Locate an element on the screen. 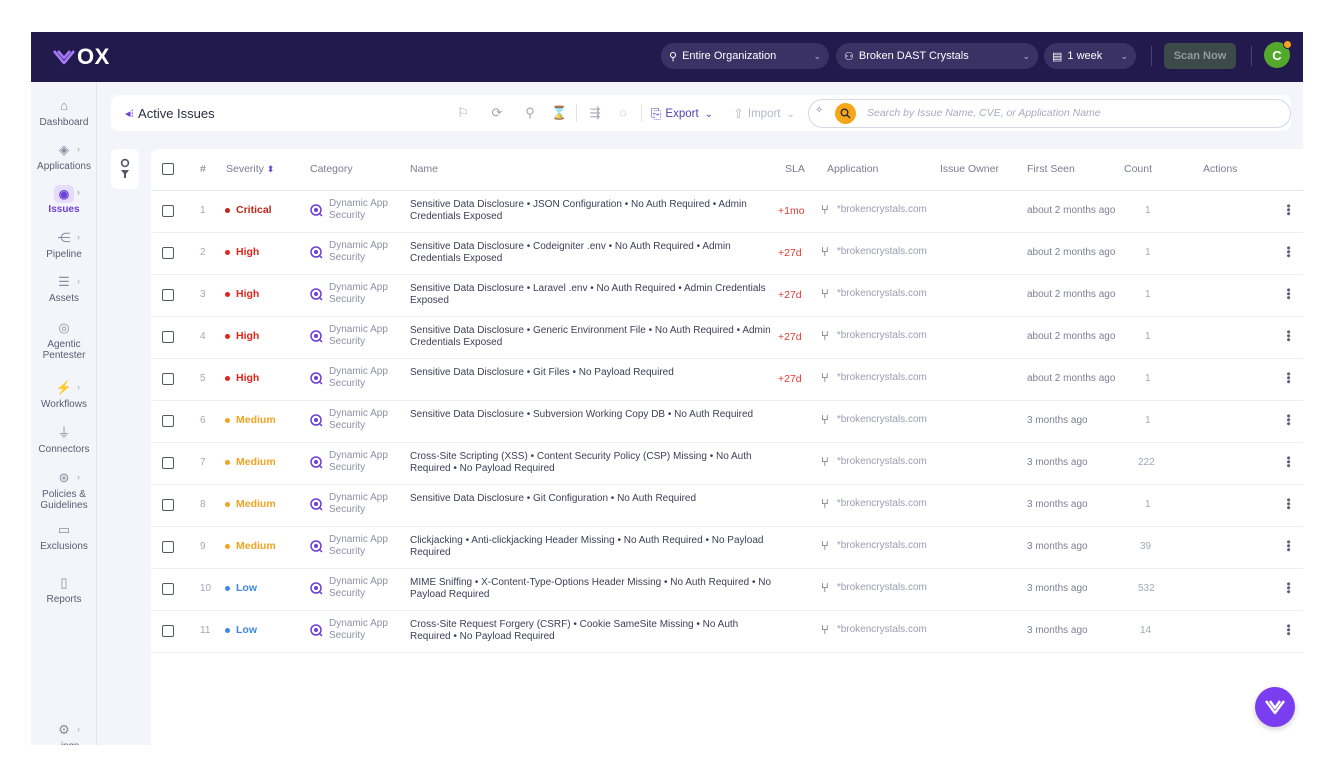 The image size is (1334, 776). application-name: *brokencrystals.com is located at coordinates (881, 503).